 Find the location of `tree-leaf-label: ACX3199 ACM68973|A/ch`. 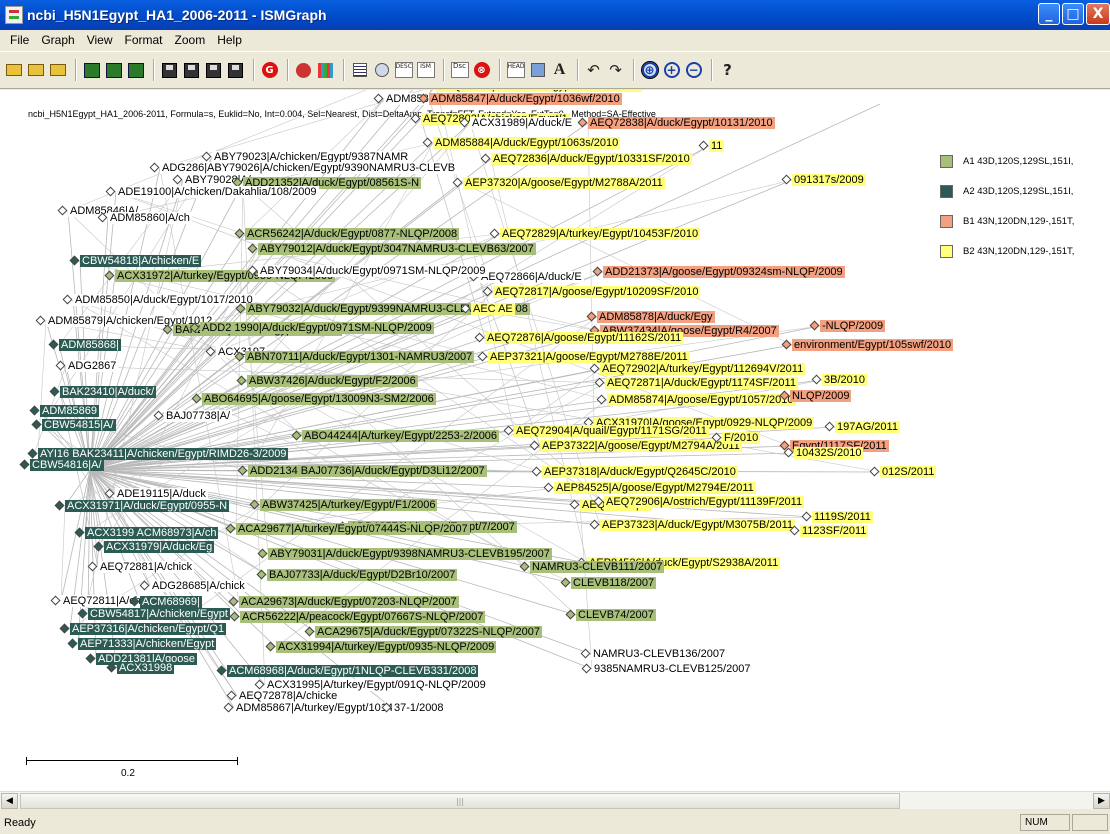

tree-leaf-label: ACX3199 ACM68973|A/ch is located at coordinates (152, 533).